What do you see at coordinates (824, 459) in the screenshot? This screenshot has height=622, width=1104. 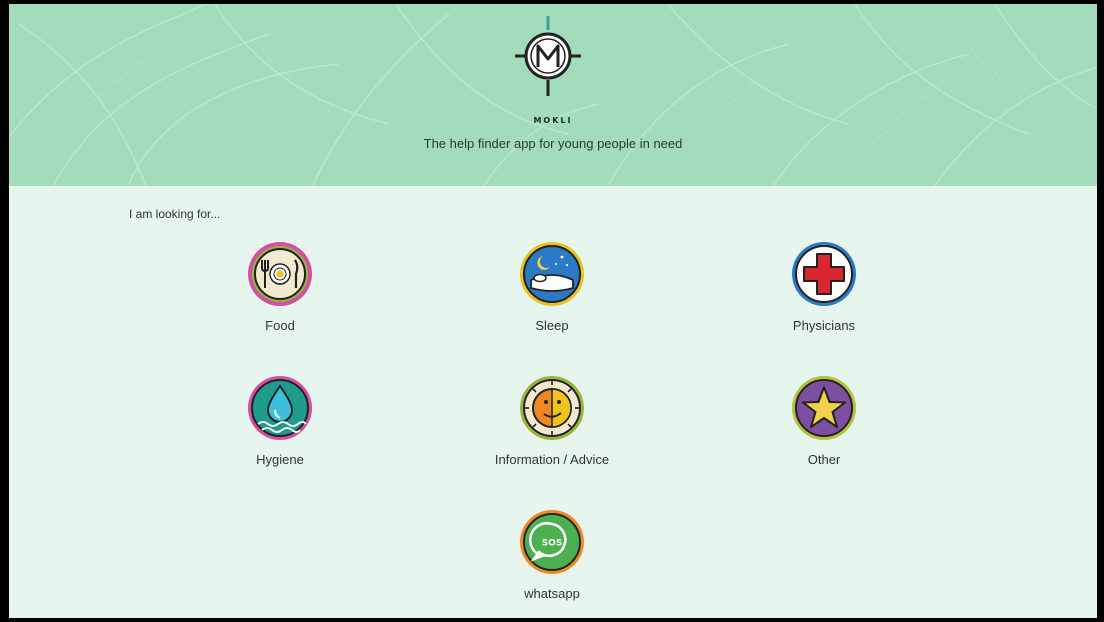 I see `category-label: Other` at bounding box center [824, 459].